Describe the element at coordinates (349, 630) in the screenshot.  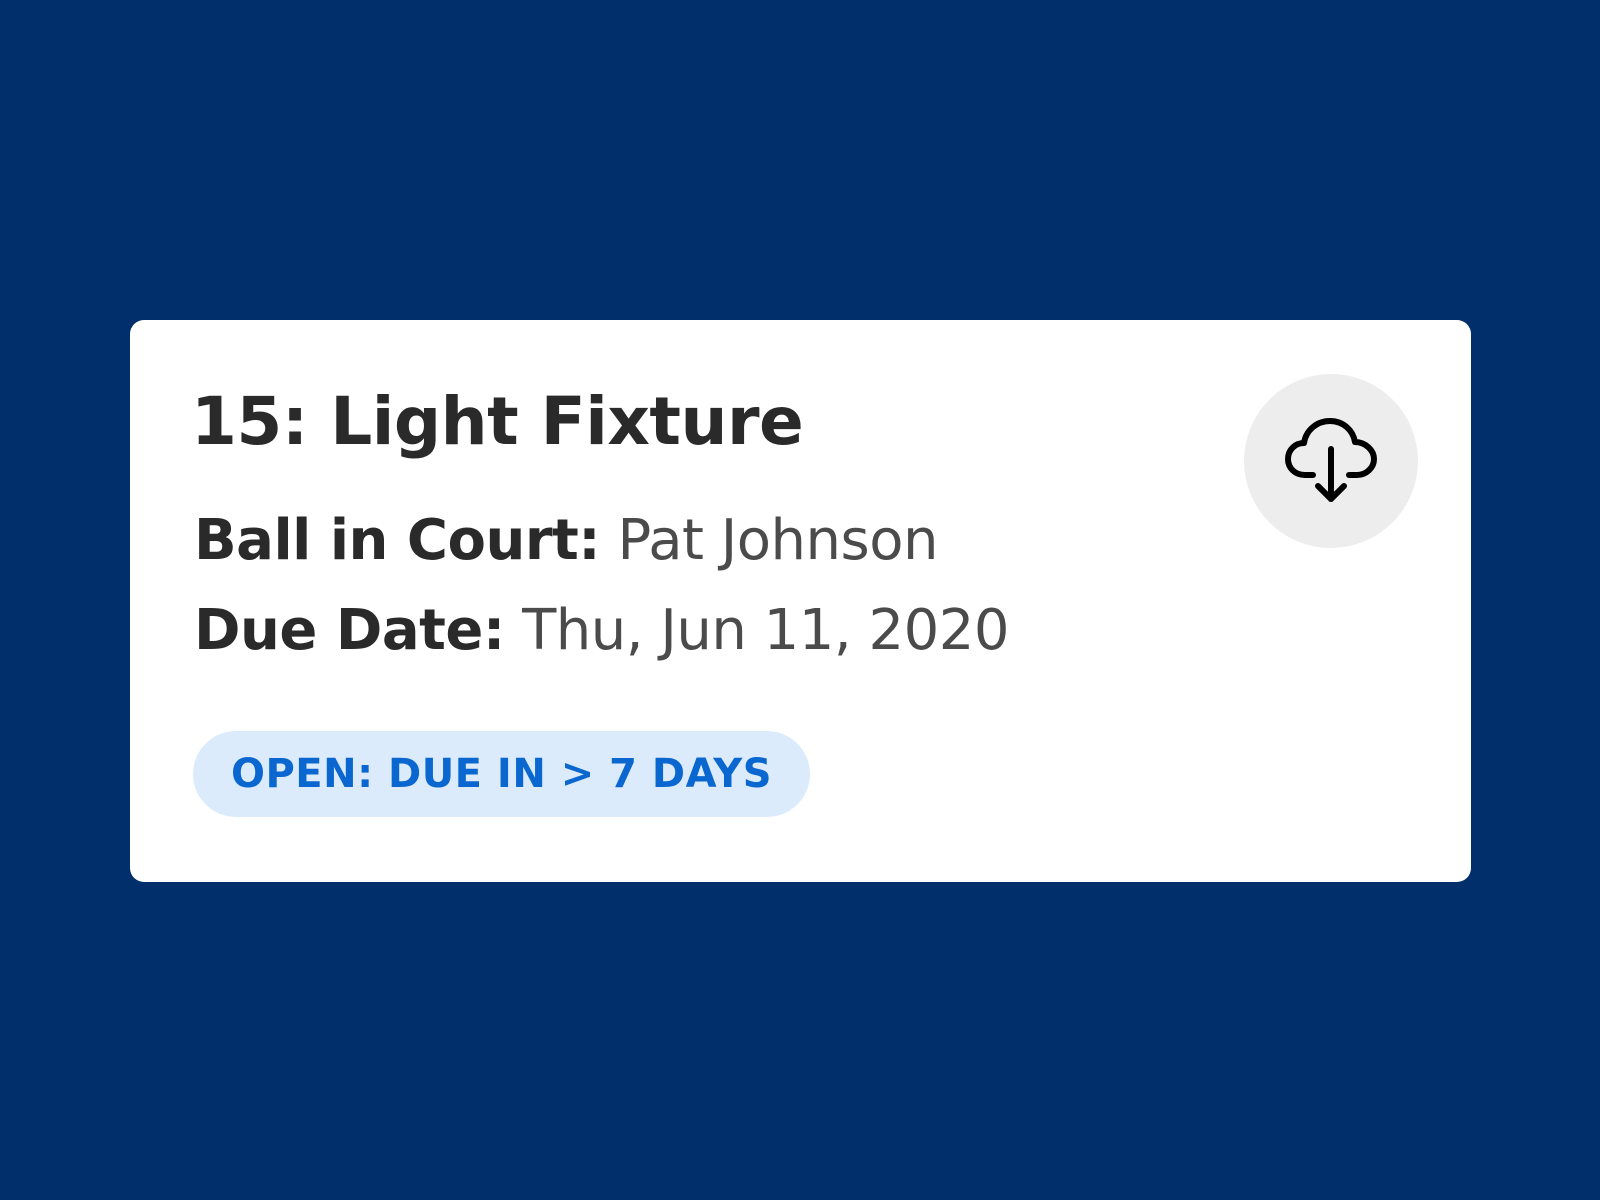
I see `due-date-label: Due Date:` at that location.